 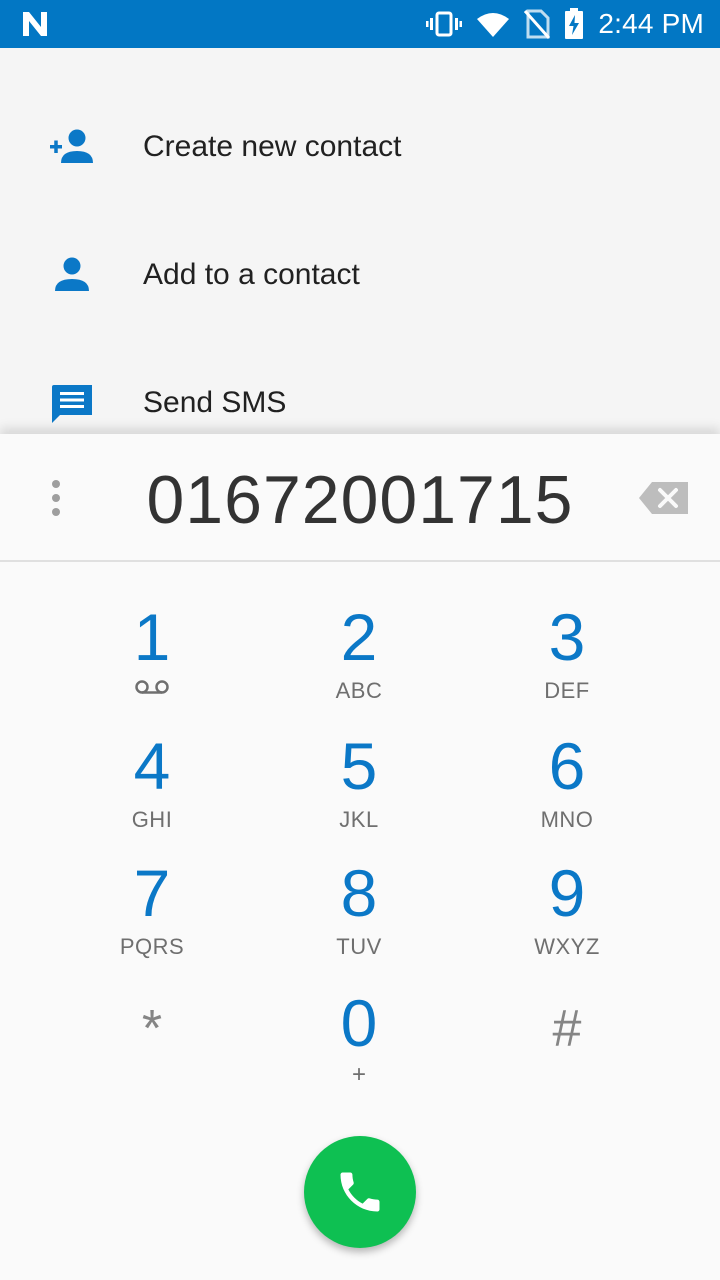 What do you see at coordinates (152, 1060) in the screenshot?
I see `dial-key-star: *` at bounding box center [152, 1060].